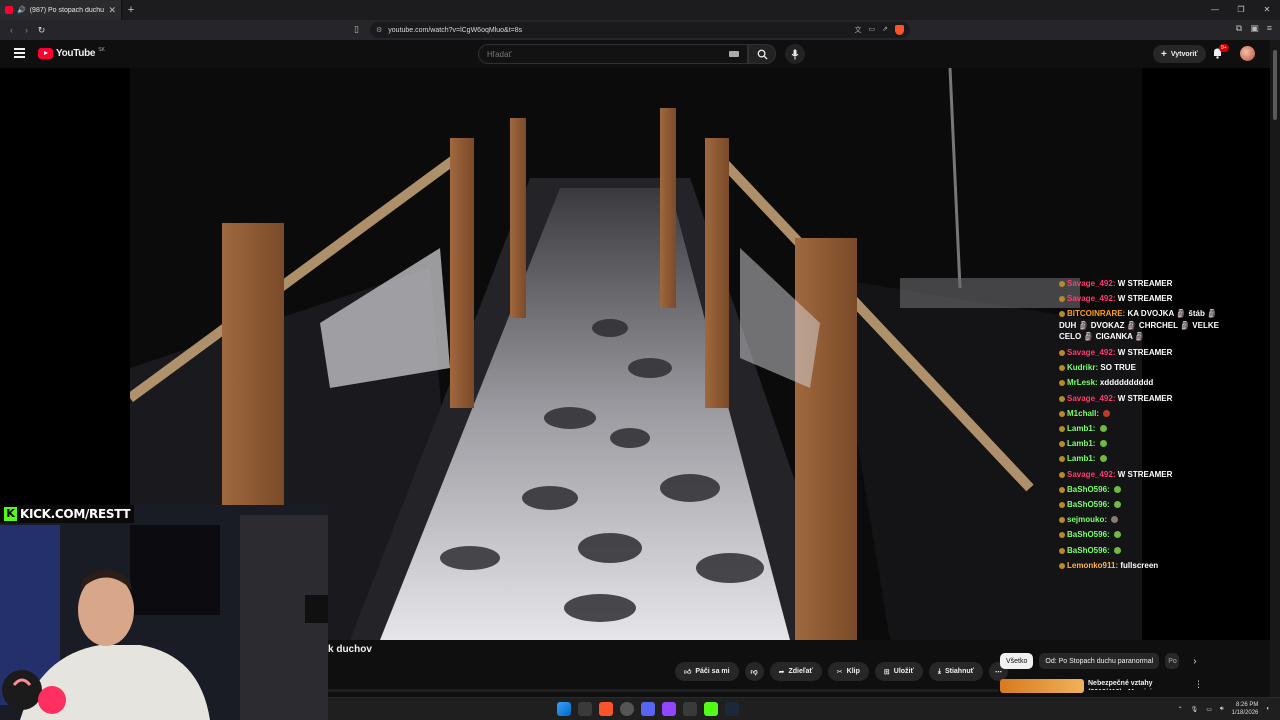 Image resolution: width=1280 pixels, height=720 pixels. What do you see at coordinates (663, 690) in the screenshot?
I see `divider` at bounding box center [663, 690].